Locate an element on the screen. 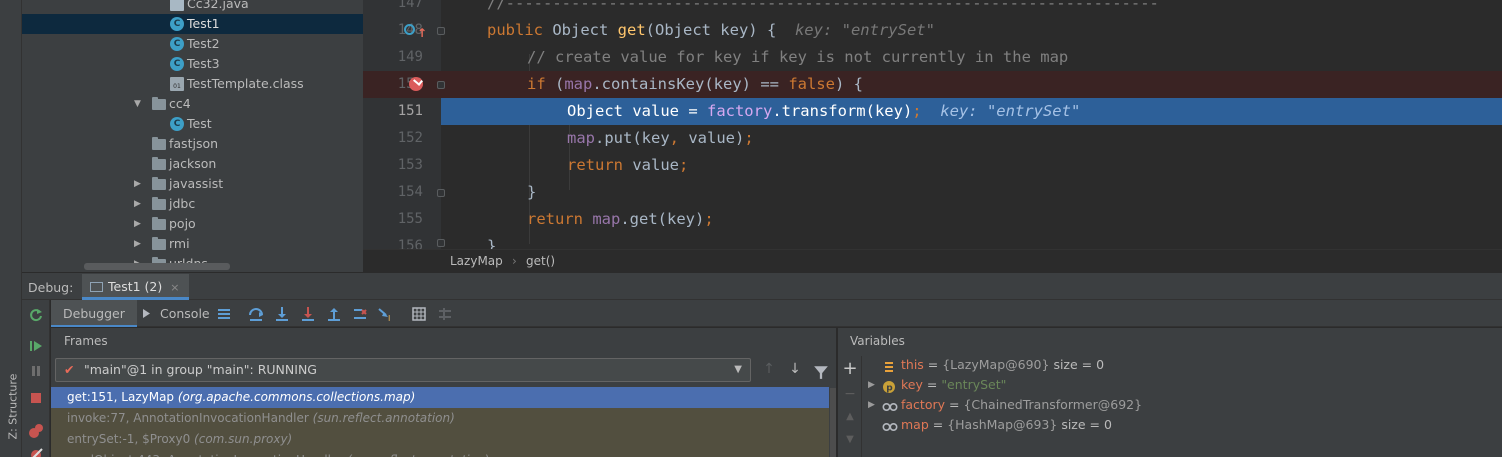 This screenshot has width=1502, height=457. evaluate-expression-icon is located at coordinates (419, 314).